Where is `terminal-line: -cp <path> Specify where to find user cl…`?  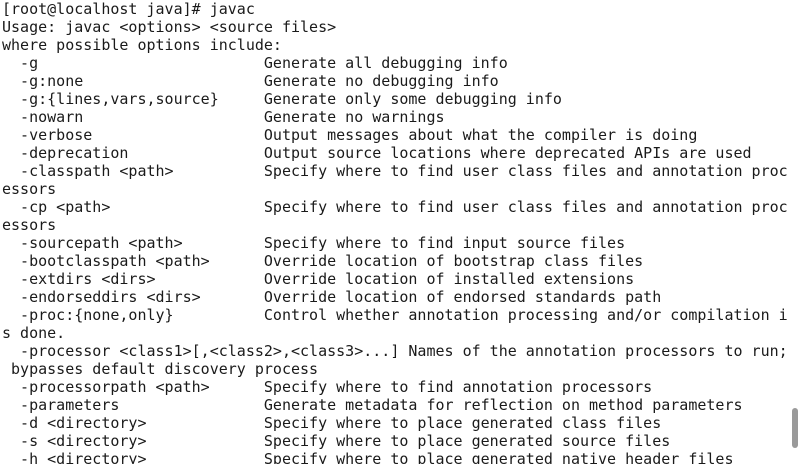 terminal-line: -cp <path> Specify where to find user cl… is located at coordinates (395, 207).